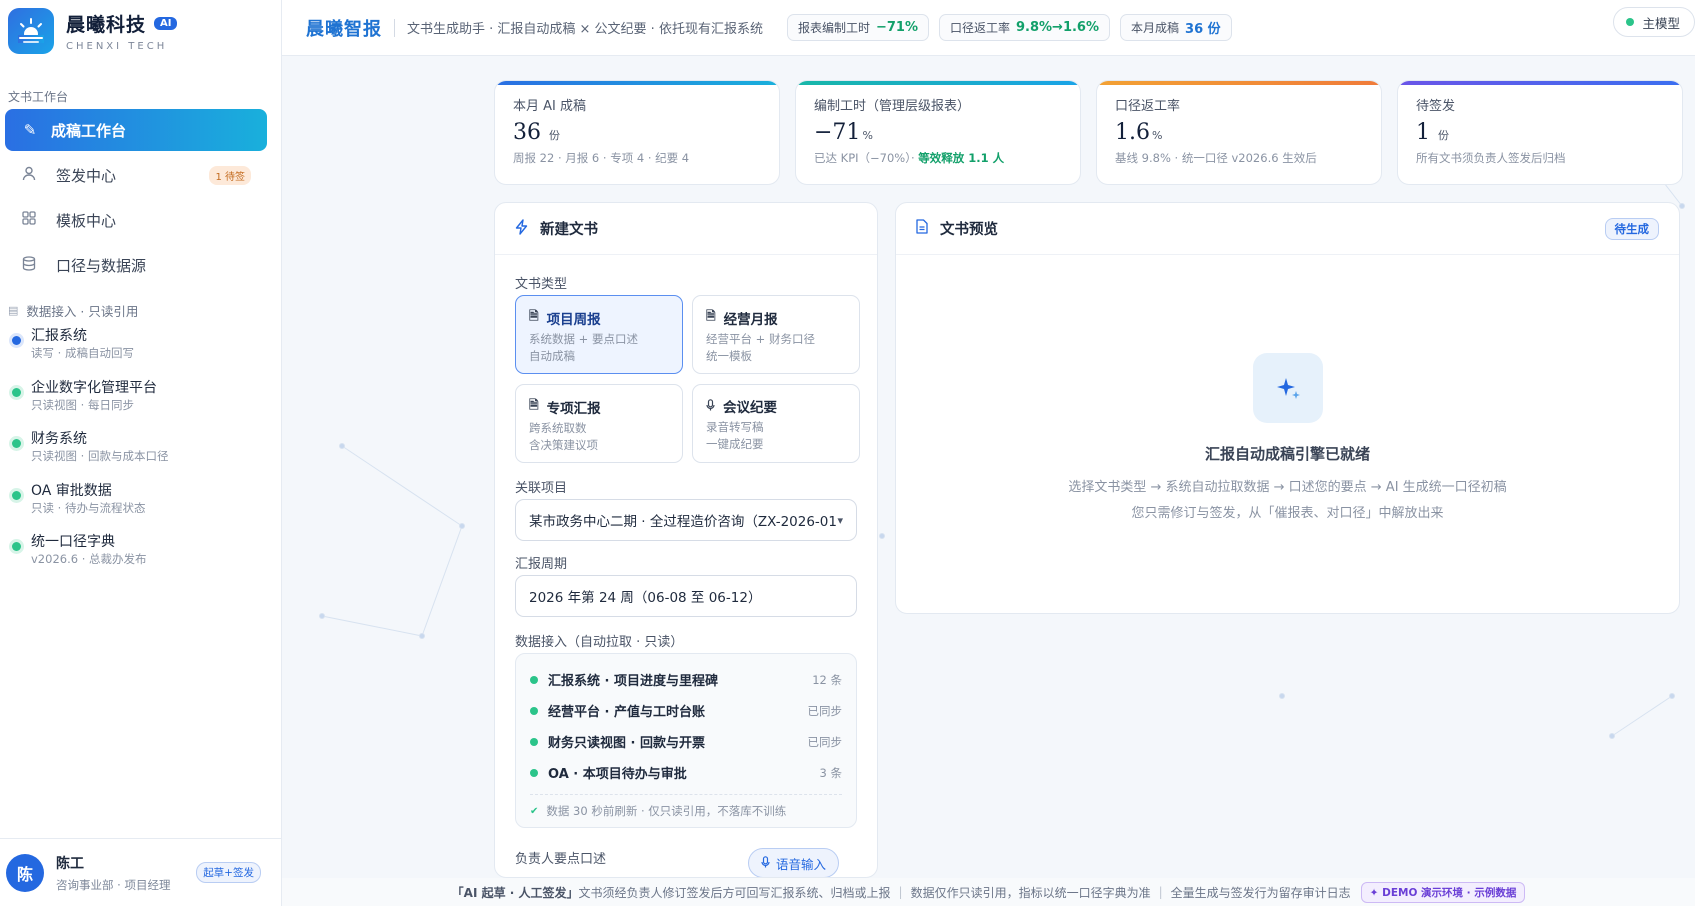  Describe the element at coordinates (30, 130) in the screenshot. I see `pen-icon: ✎` at that location.